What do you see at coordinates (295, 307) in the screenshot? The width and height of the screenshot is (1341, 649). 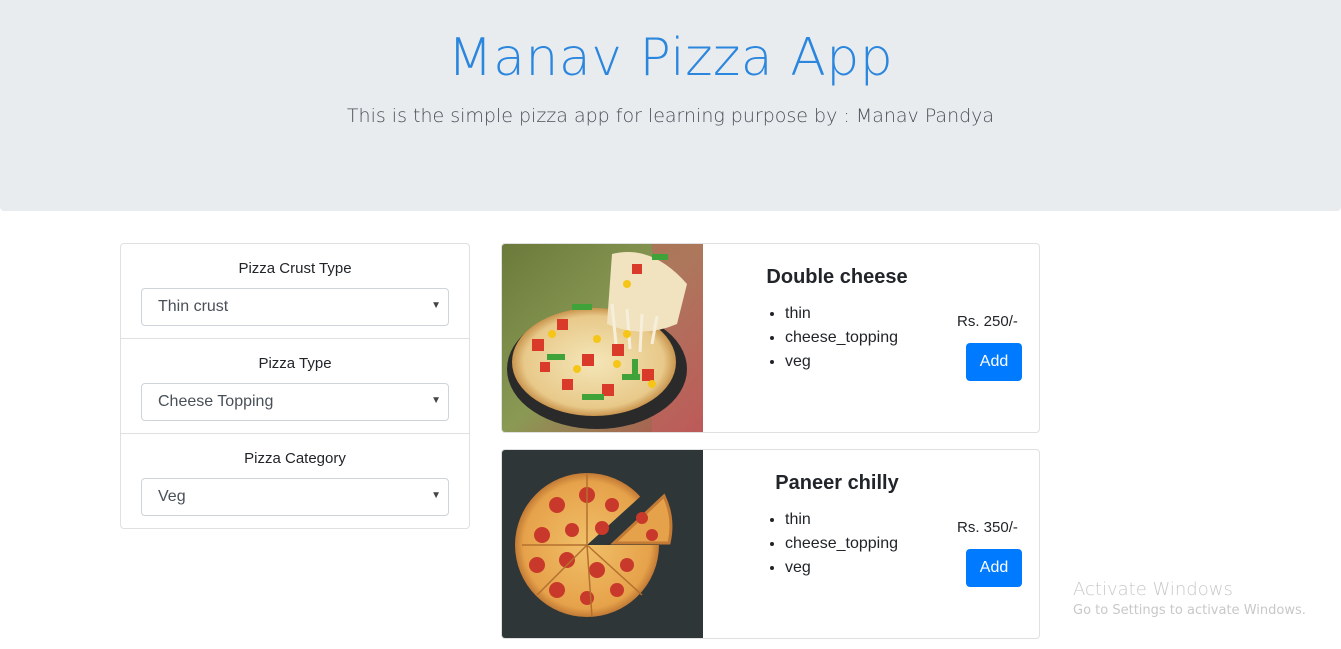 I see `crust-type-select: Thin crust ▼` at bounding box center [295, 307].